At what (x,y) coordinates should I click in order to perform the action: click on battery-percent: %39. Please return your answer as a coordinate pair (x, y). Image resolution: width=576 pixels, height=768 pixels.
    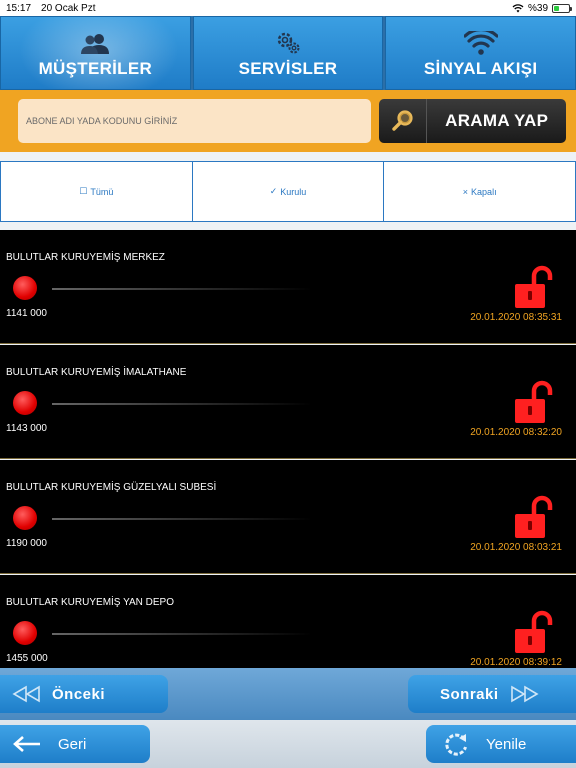
    Looking at the image, I should click on (537, 8).